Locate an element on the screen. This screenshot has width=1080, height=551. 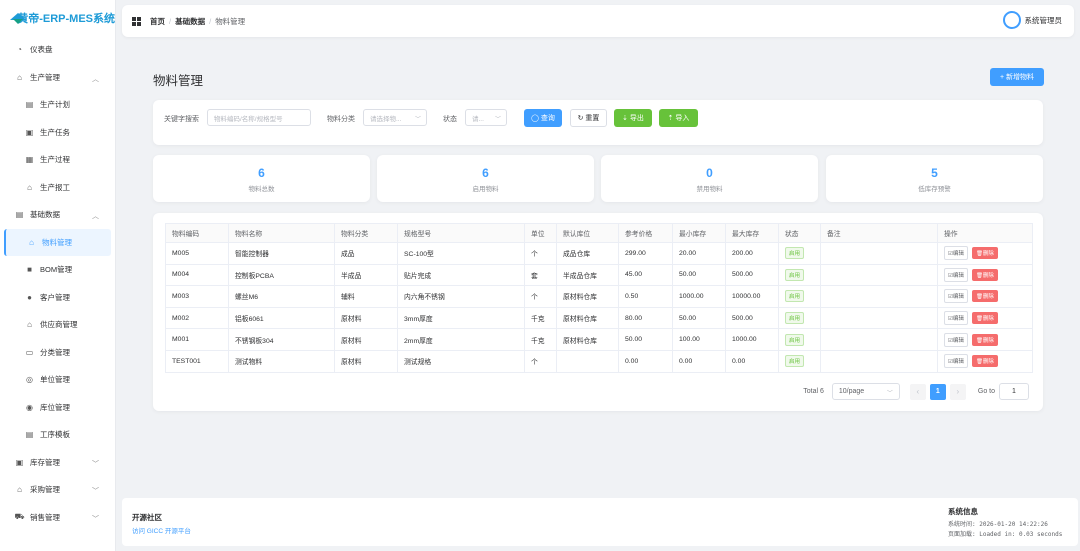
sidebar-item: ▭ 分类管理 is located at coordinates (57, 353).